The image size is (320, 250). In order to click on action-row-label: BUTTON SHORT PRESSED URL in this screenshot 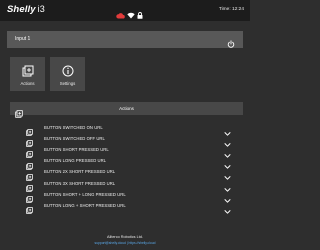, I will do `click(76, 149)`.